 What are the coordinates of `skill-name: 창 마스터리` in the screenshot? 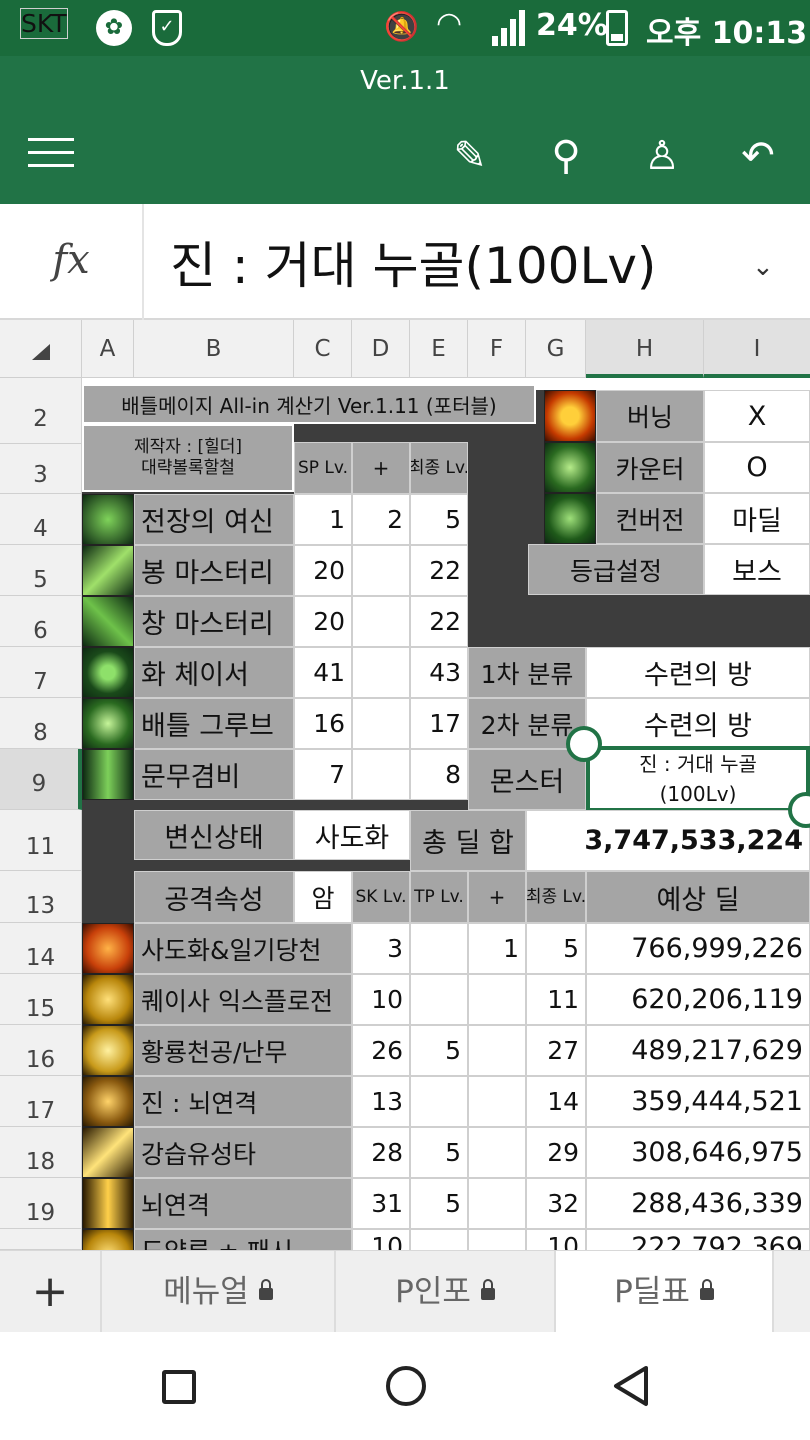 It's located at (214, 621).